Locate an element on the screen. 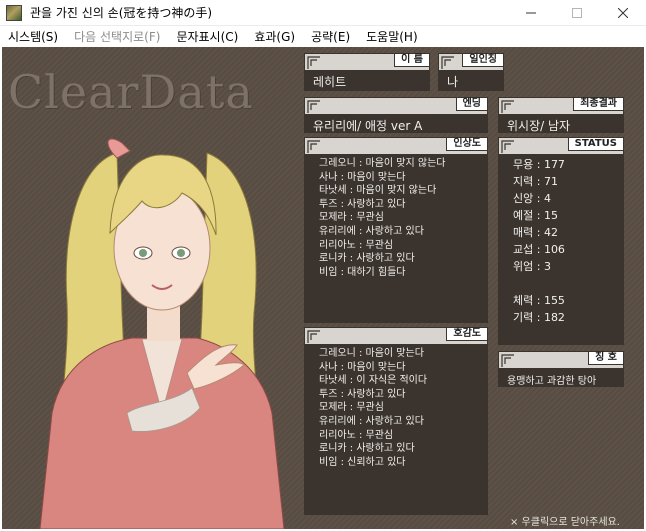  stat-row: 지력 : 71 is located at coordinates (535, 181).